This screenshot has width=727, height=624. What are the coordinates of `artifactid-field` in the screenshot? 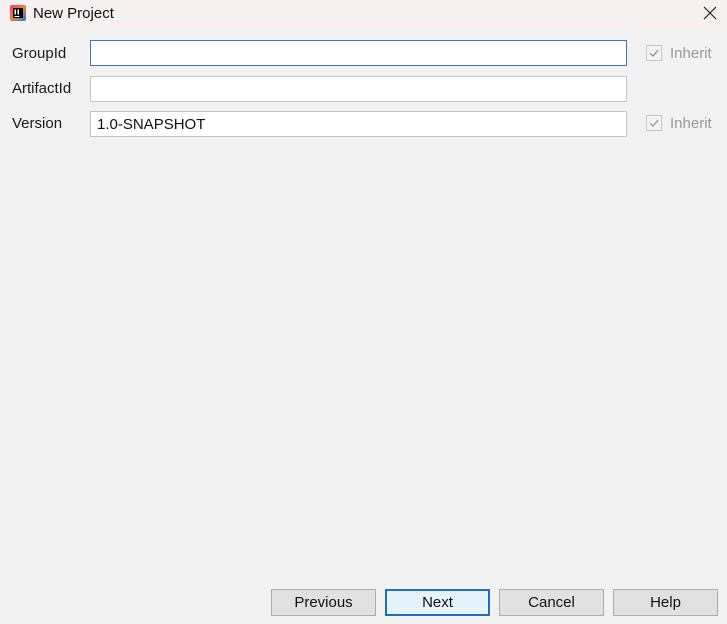 It's located at (358, 89).